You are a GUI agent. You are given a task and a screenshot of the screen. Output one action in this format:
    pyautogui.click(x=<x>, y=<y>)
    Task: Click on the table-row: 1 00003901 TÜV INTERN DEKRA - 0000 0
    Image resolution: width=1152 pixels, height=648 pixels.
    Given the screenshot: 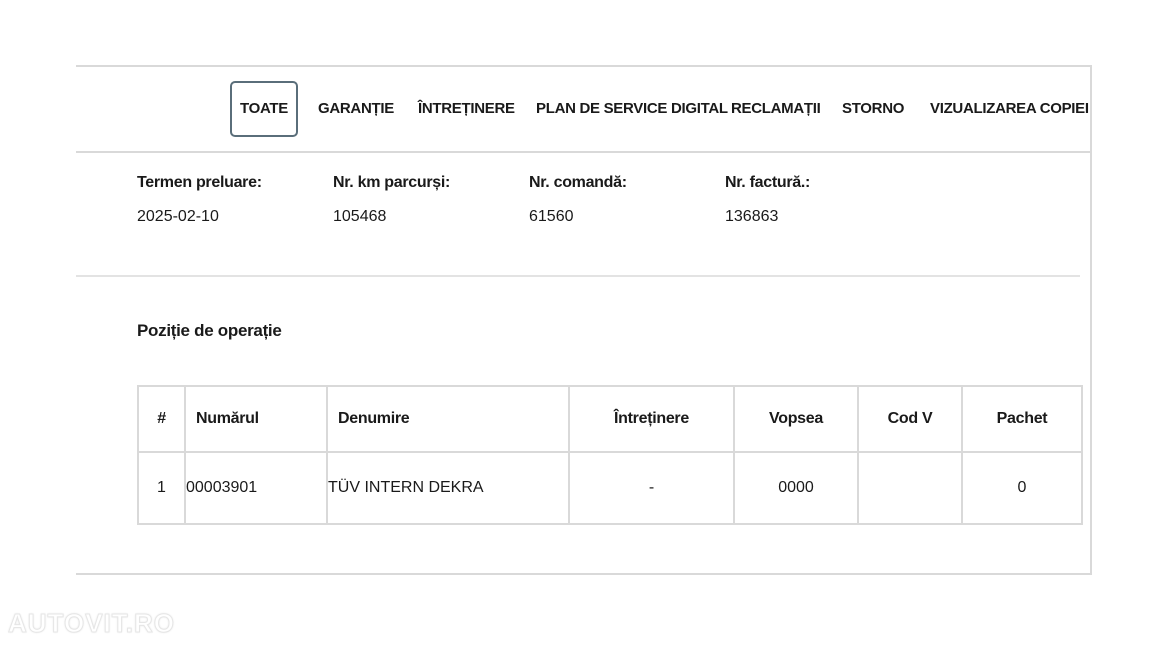 What is the action you would take?
    pyautogui.click(x=609, y=488)
    